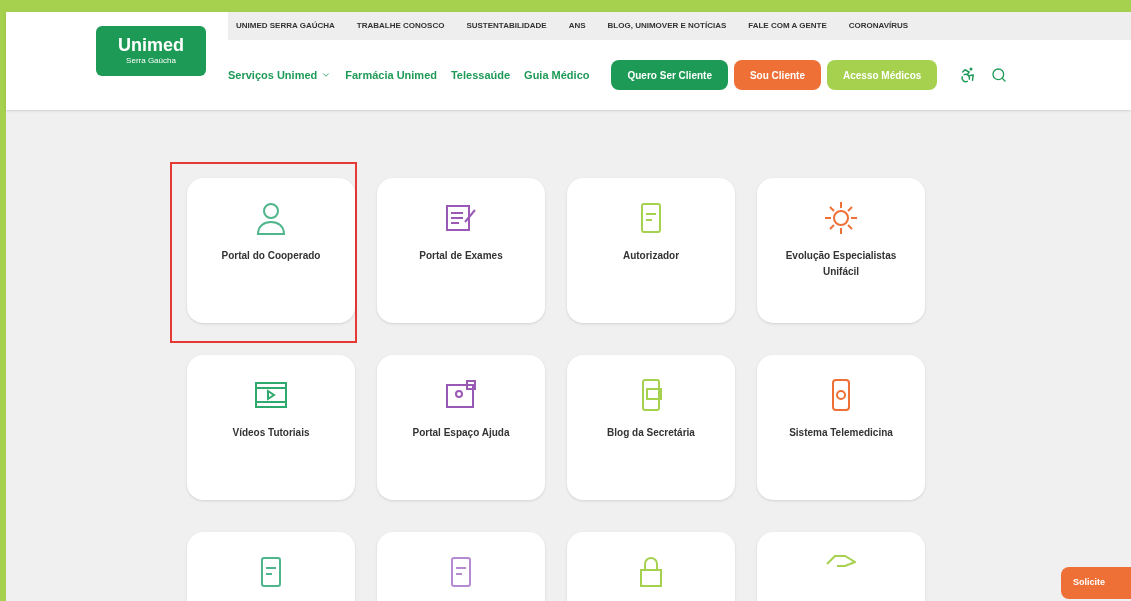 The height and width of the screenshot is (601, 1131). Describe the element at coordinates (280, 75) in the screenshot. I see `nav-link: Serviços Unimed` at that location.